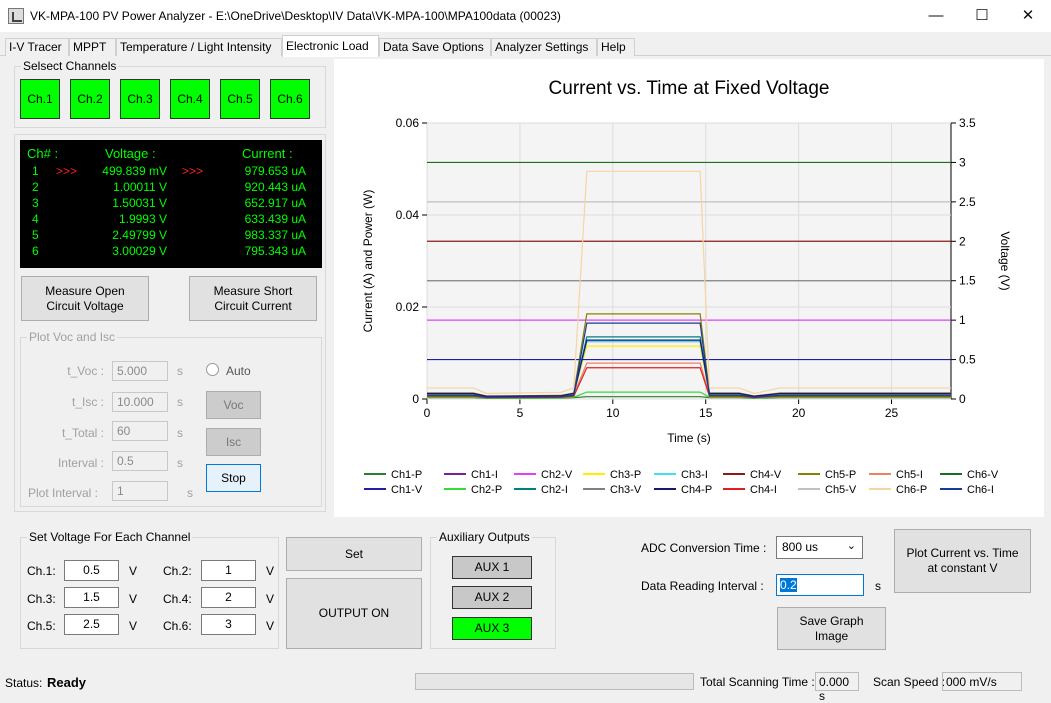  What do you see at coordinates (435, 47) in the screenshot?
I see `tab-data-save-options: Data Save Options` at bounding box center [435, 47].